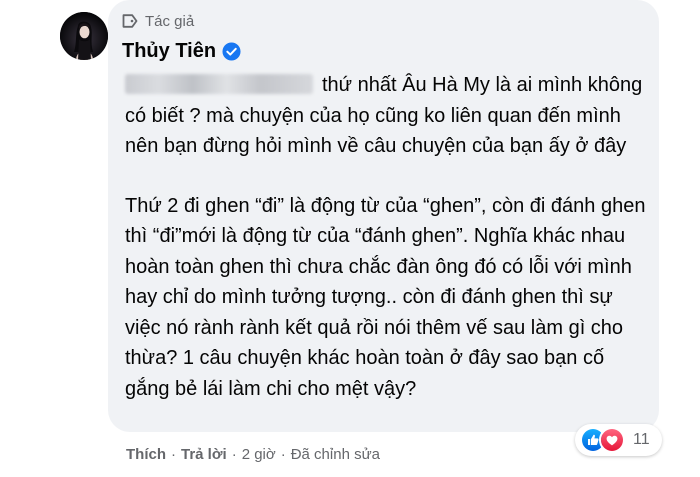  I want to click on verified-badge-icon, so click(231, 51).